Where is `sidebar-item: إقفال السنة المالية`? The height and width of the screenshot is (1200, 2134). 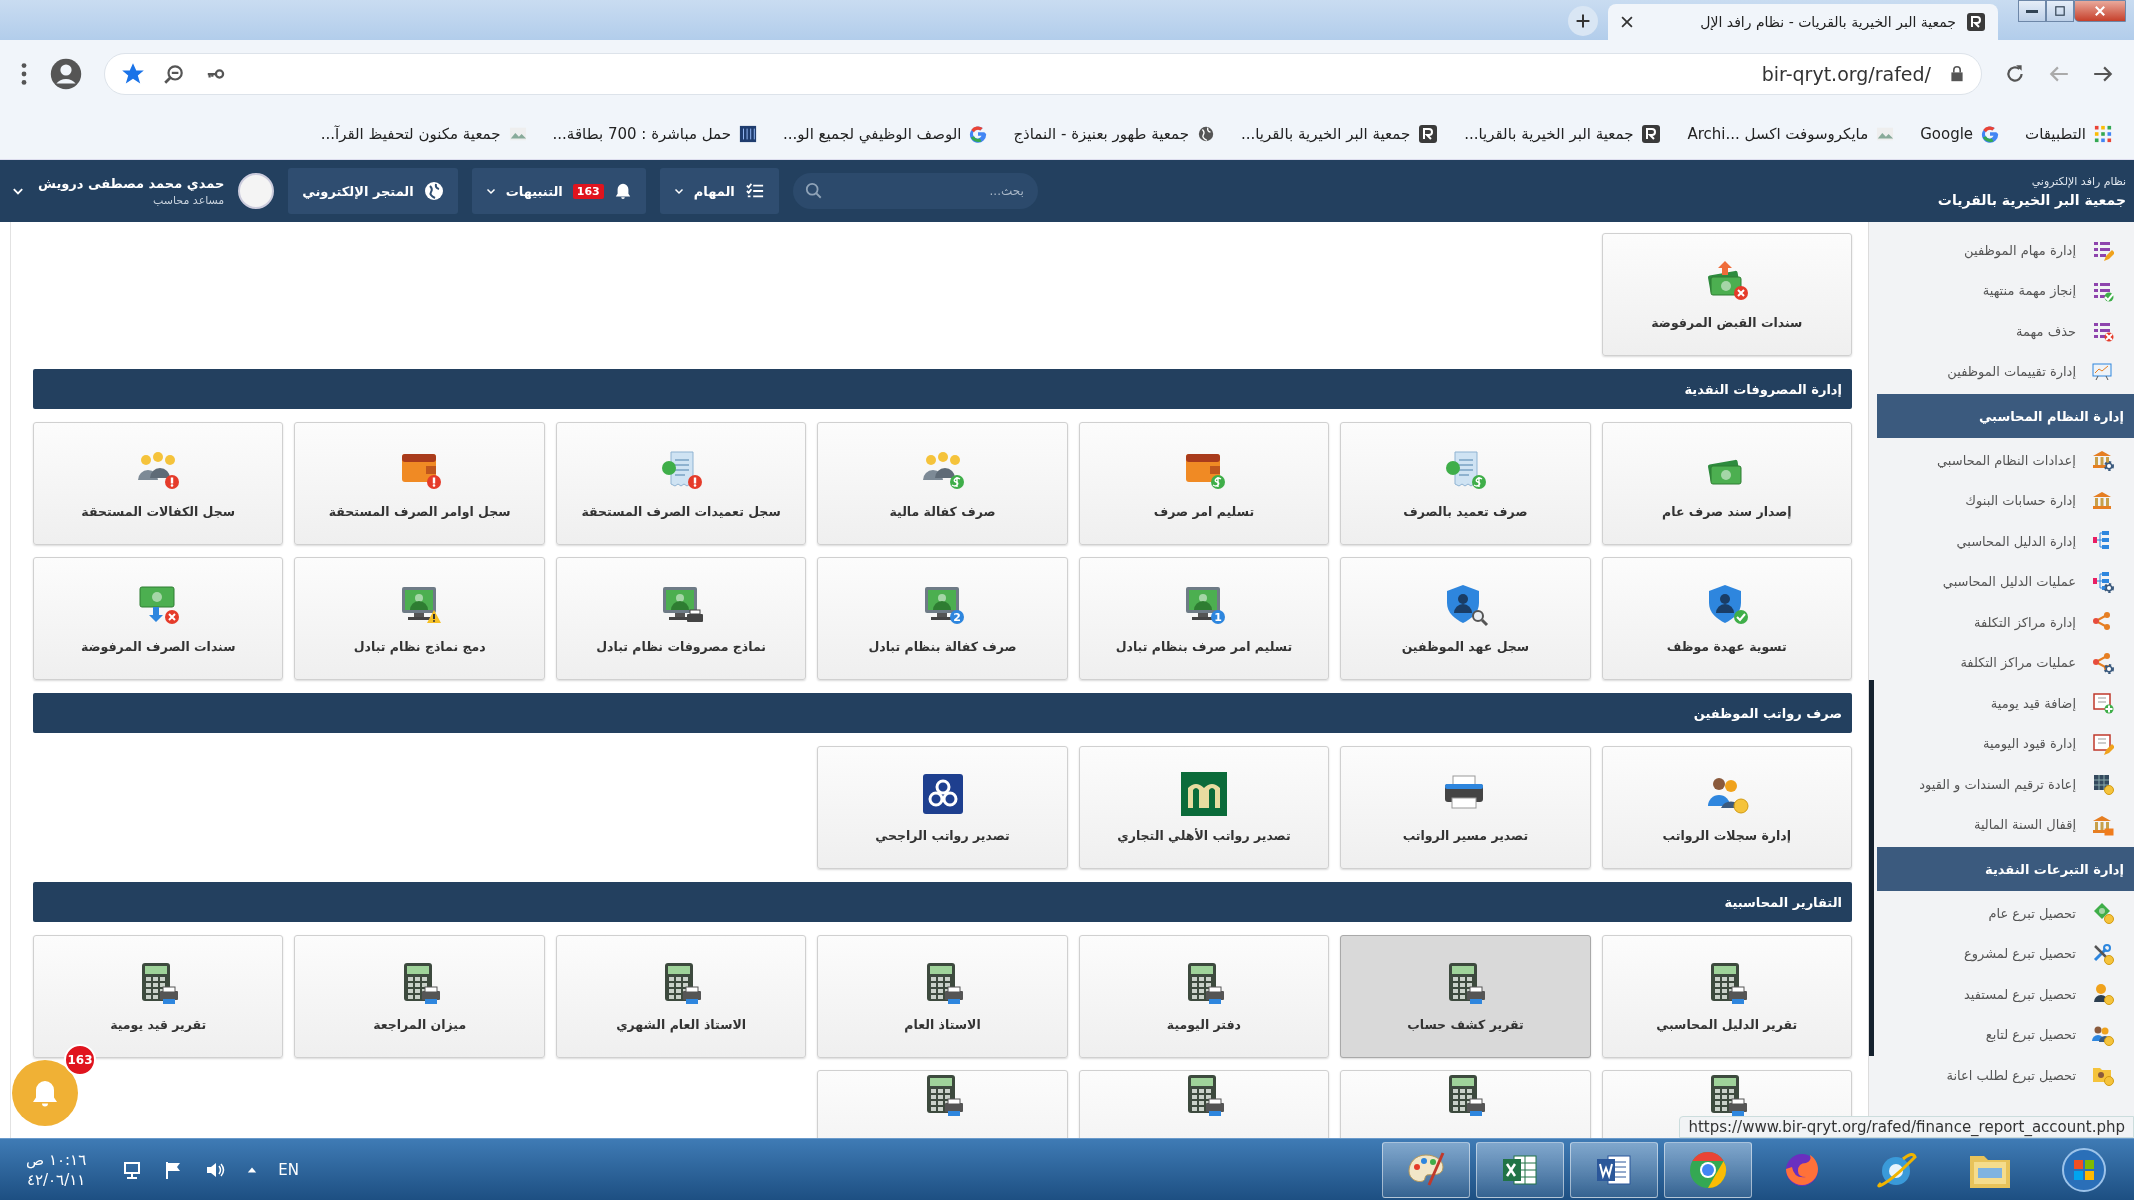
sidebar-item: إقفال السنة المالية is located at coordinates (2005, 824).